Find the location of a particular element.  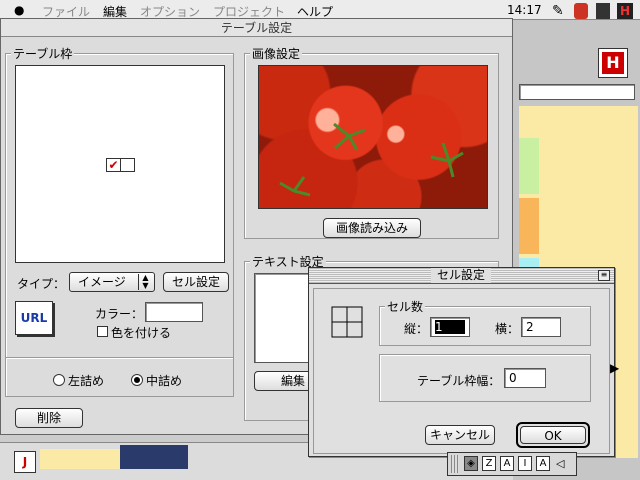

chevron-updown-icon: ▲ ▼ is located at coordinates (145, 282).